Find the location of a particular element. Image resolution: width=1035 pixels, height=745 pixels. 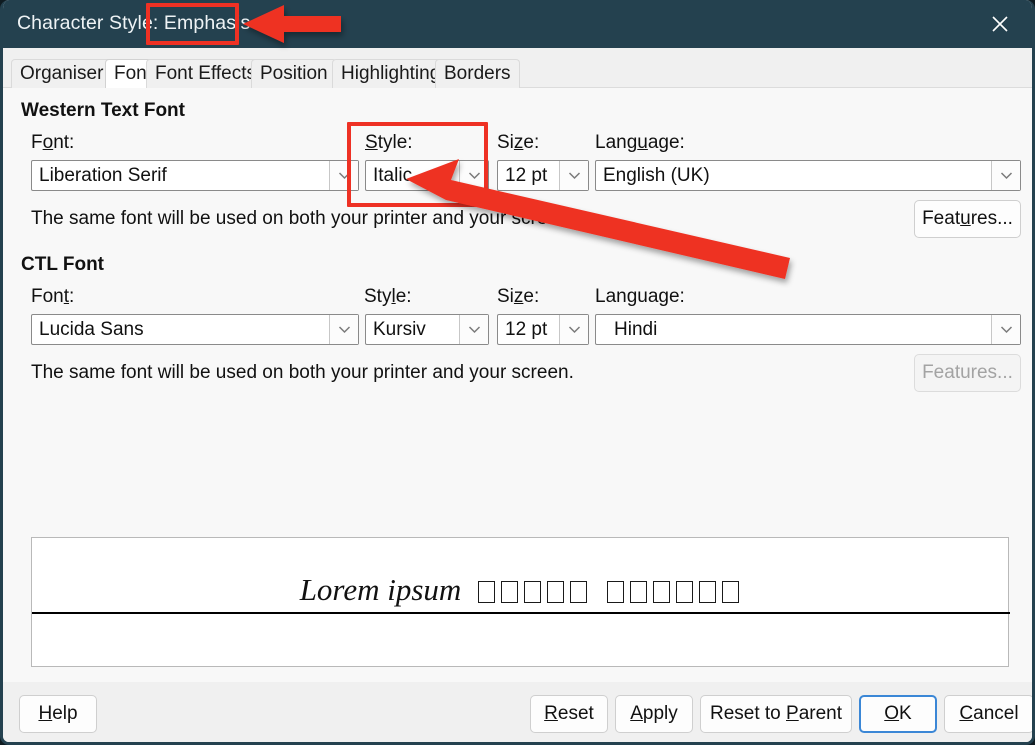

cancel-label: Cancel is located at coordinates (989, 713).